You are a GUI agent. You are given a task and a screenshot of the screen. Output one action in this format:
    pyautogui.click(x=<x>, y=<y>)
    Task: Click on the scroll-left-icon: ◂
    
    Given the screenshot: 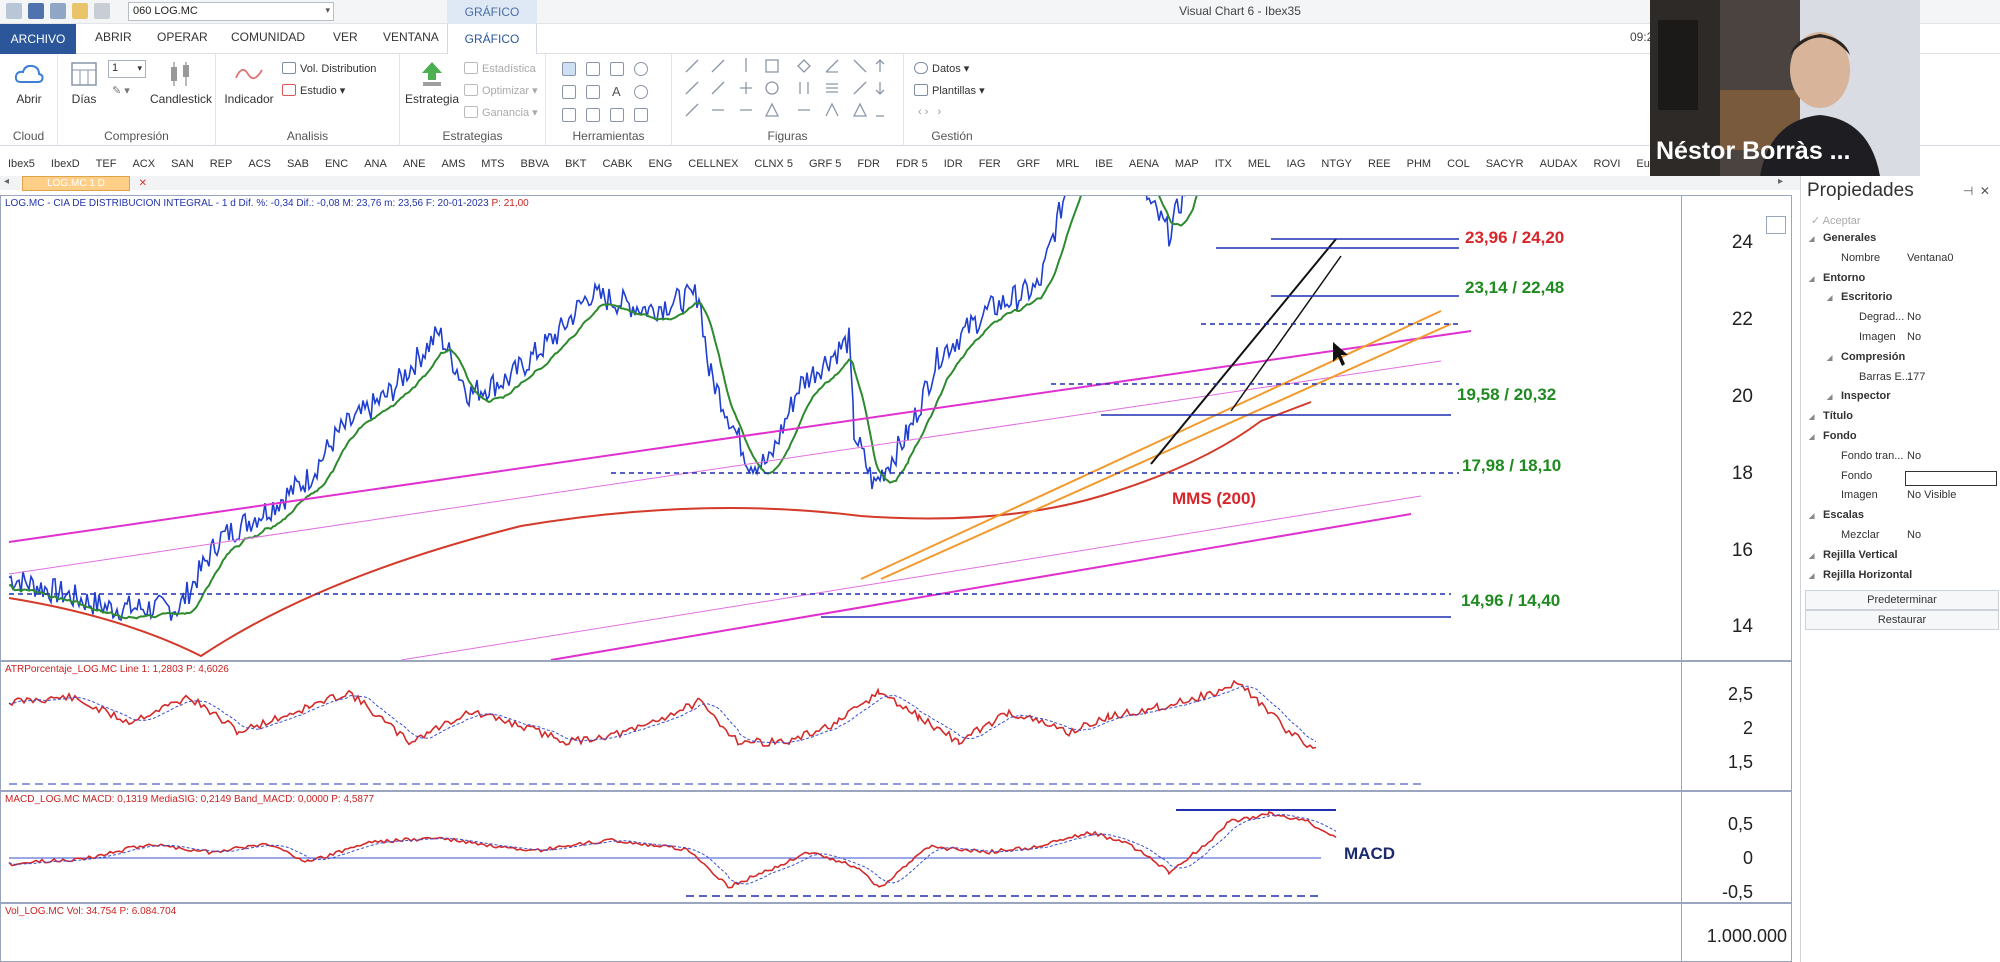 What is the action you would take?
    pyautogui.click(x=6, y=181)
    